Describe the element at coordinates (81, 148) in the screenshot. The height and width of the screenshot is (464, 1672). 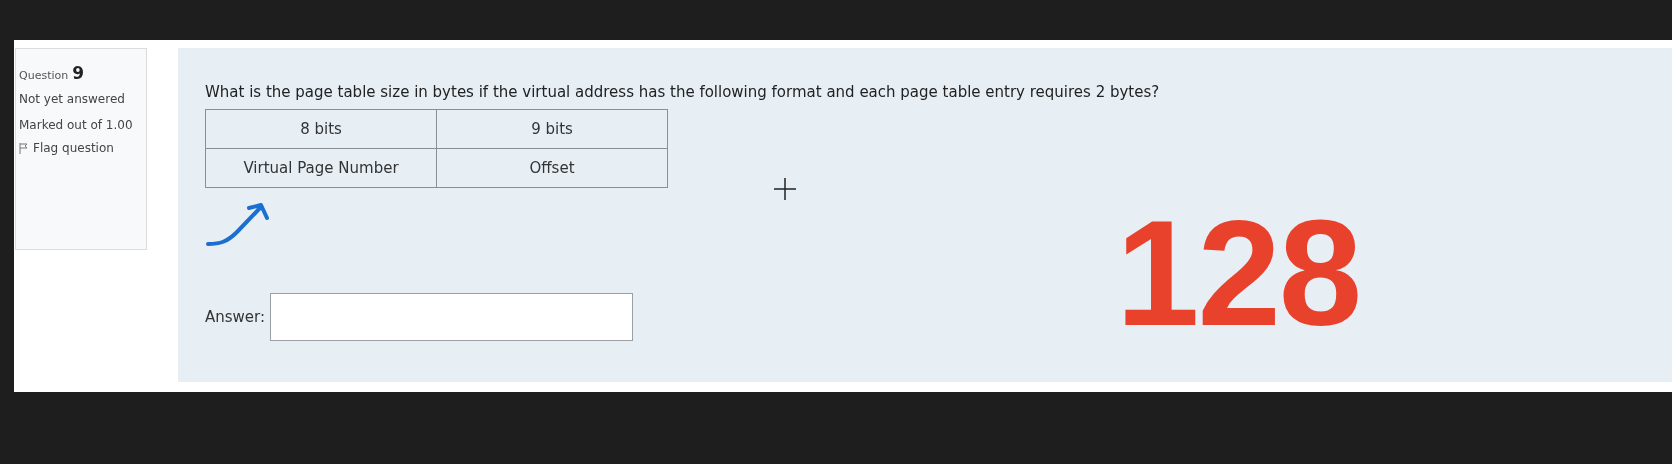
I see `flag-question-link: Flag question` at that location.